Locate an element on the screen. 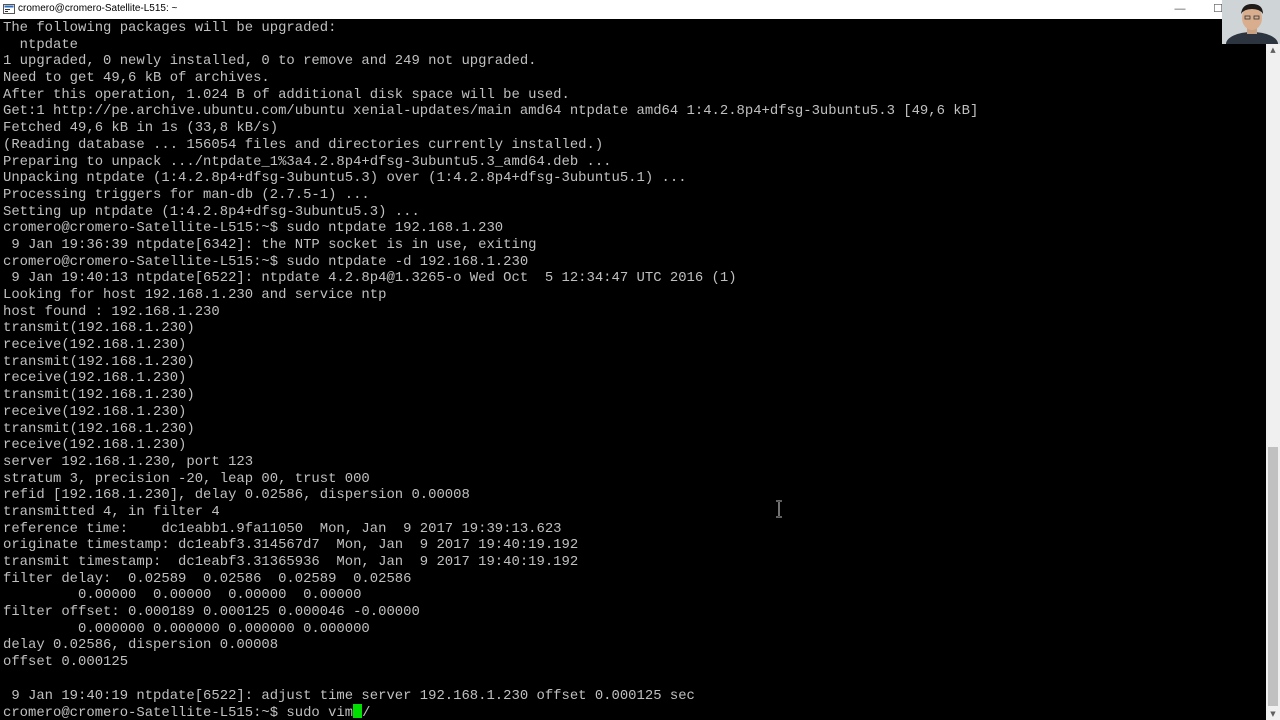 Image resolution: width=1280 pixels, height=720 pixels. terminal-line: transmitted 4, in filter 4 is located at coordinates (111, 511).